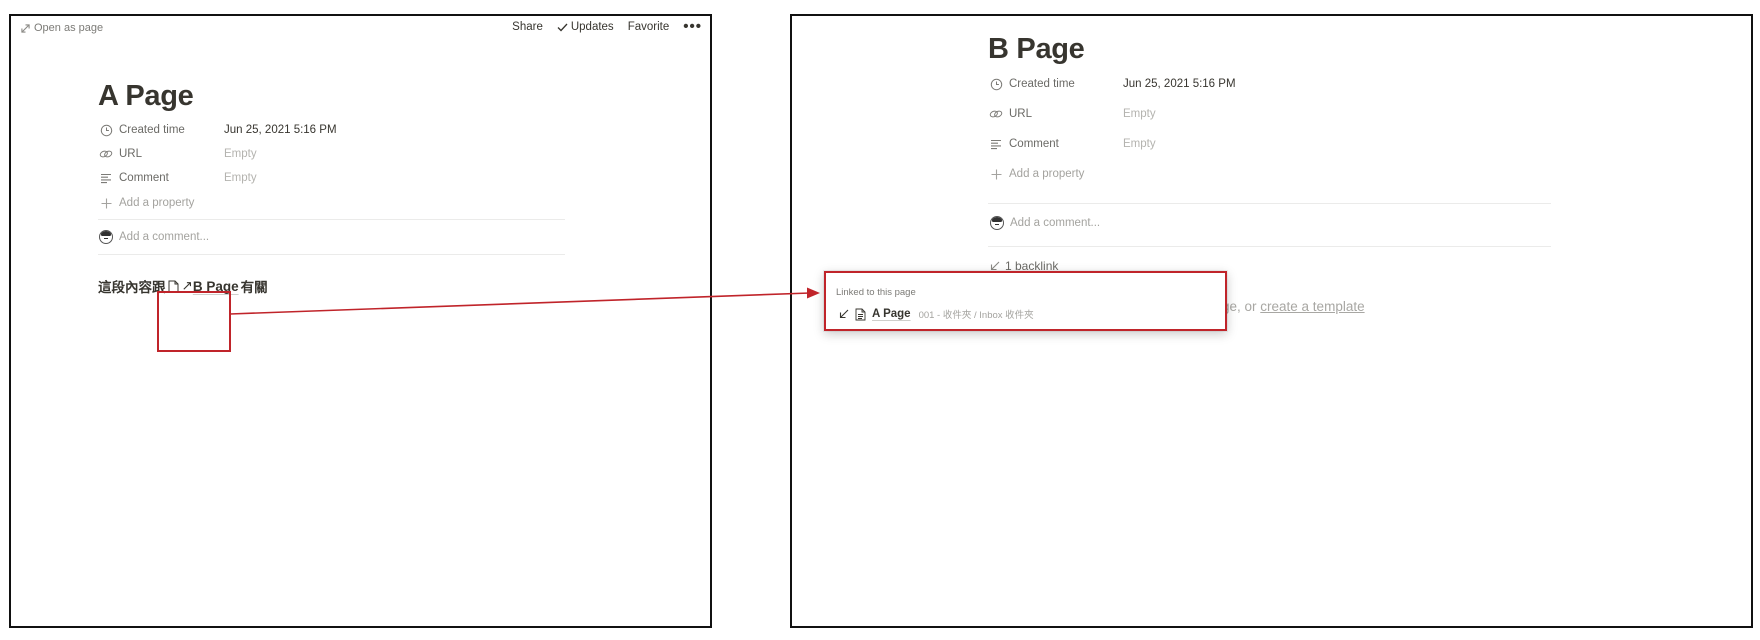 Image resolution: width=1760 pixels, height=640 pixels. I want to click on body-text-suffix: 有關, so click(254, 287).